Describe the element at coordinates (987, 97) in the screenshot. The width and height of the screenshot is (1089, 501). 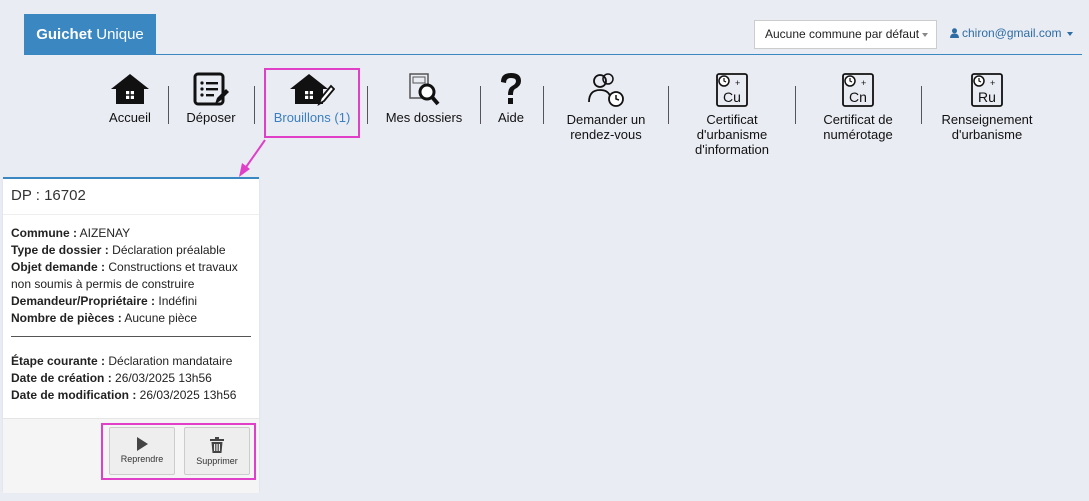
I see `certificate-code: Ru` at that location.